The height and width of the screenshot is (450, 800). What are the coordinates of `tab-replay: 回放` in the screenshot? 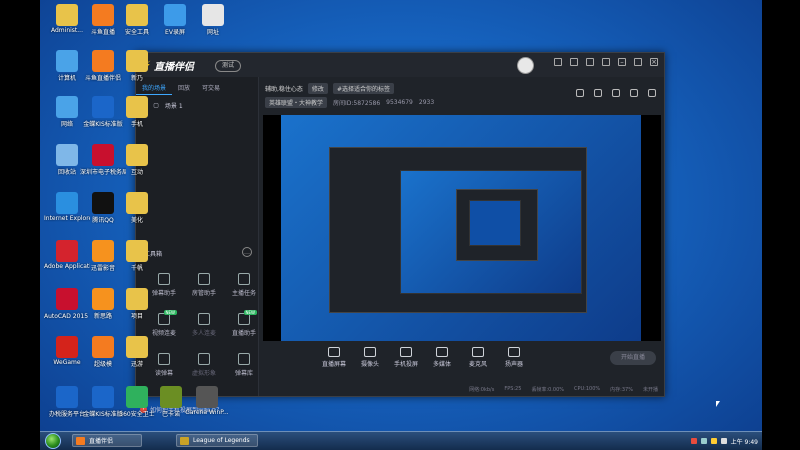 It's located at (184, 88).